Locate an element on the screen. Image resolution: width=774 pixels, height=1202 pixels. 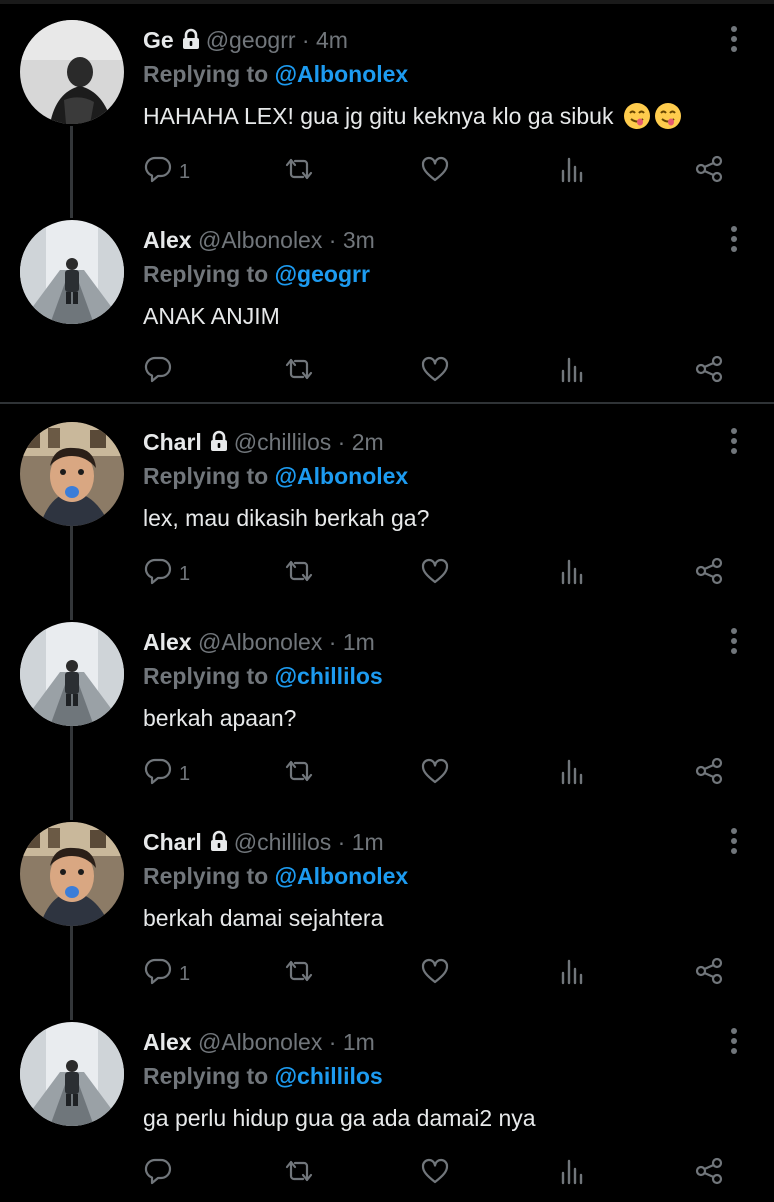
tweet-actions: 1 is located at coordinates (443, 574).